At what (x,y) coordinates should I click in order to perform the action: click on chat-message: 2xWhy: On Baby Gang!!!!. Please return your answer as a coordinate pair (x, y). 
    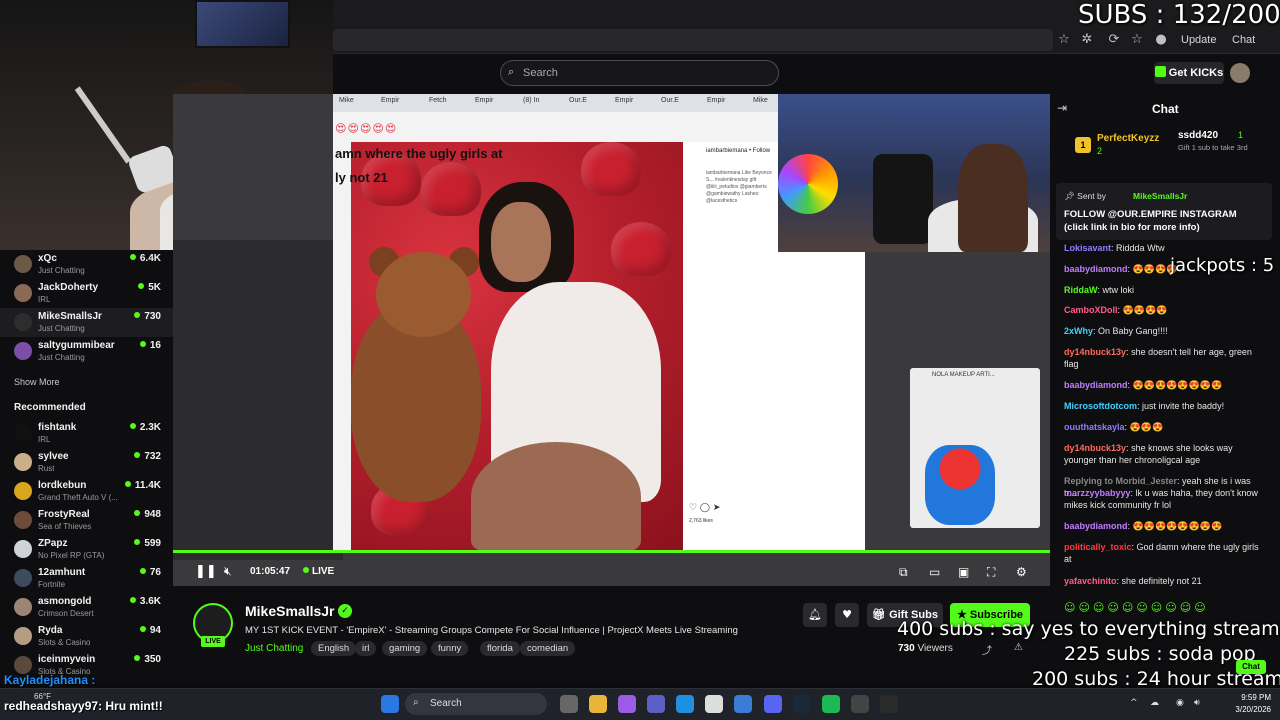
    Looking at the image, I should click on (1164, 331).